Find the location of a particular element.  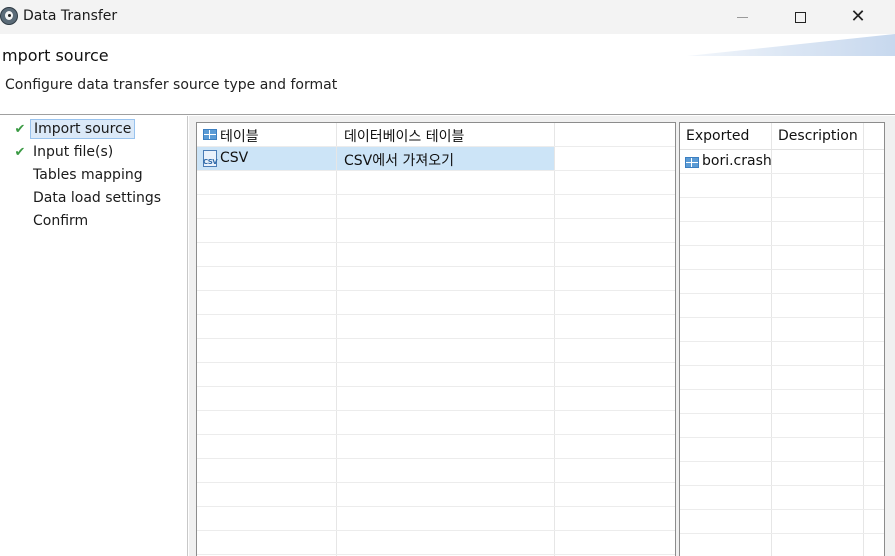

table-row-csv: CSV CSV CSV에서 가져오기 is located at coordinates (436, 159).